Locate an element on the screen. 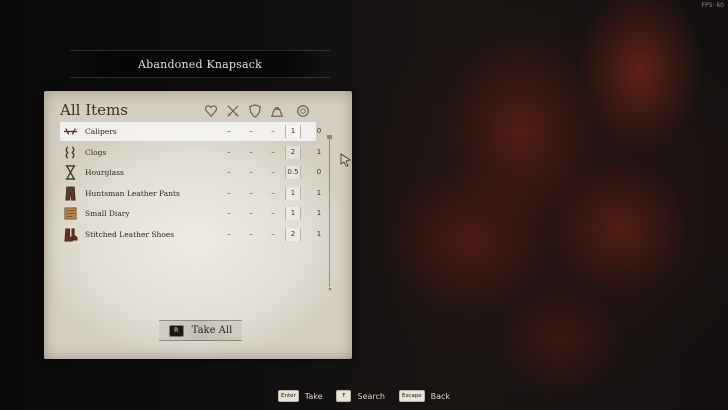  item-weight: 0.5 is located at coordinates (293, 172).